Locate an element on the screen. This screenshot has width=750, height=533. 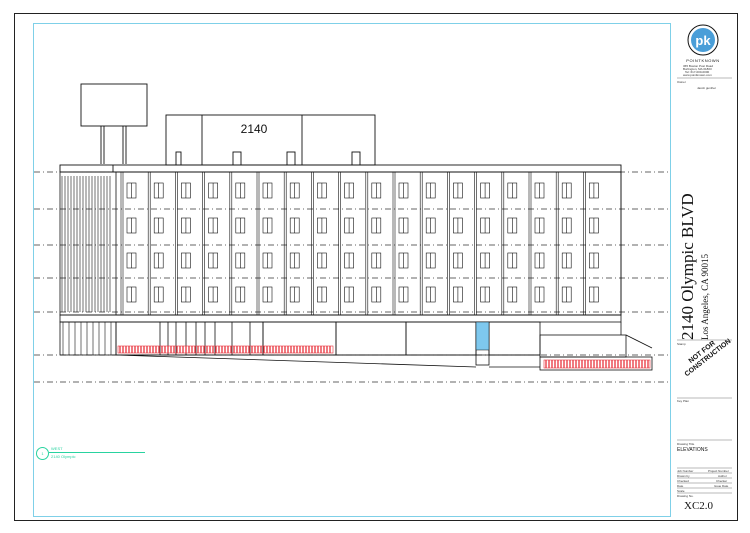
job-number-label: Job Number is located at coordinates (685, 471).